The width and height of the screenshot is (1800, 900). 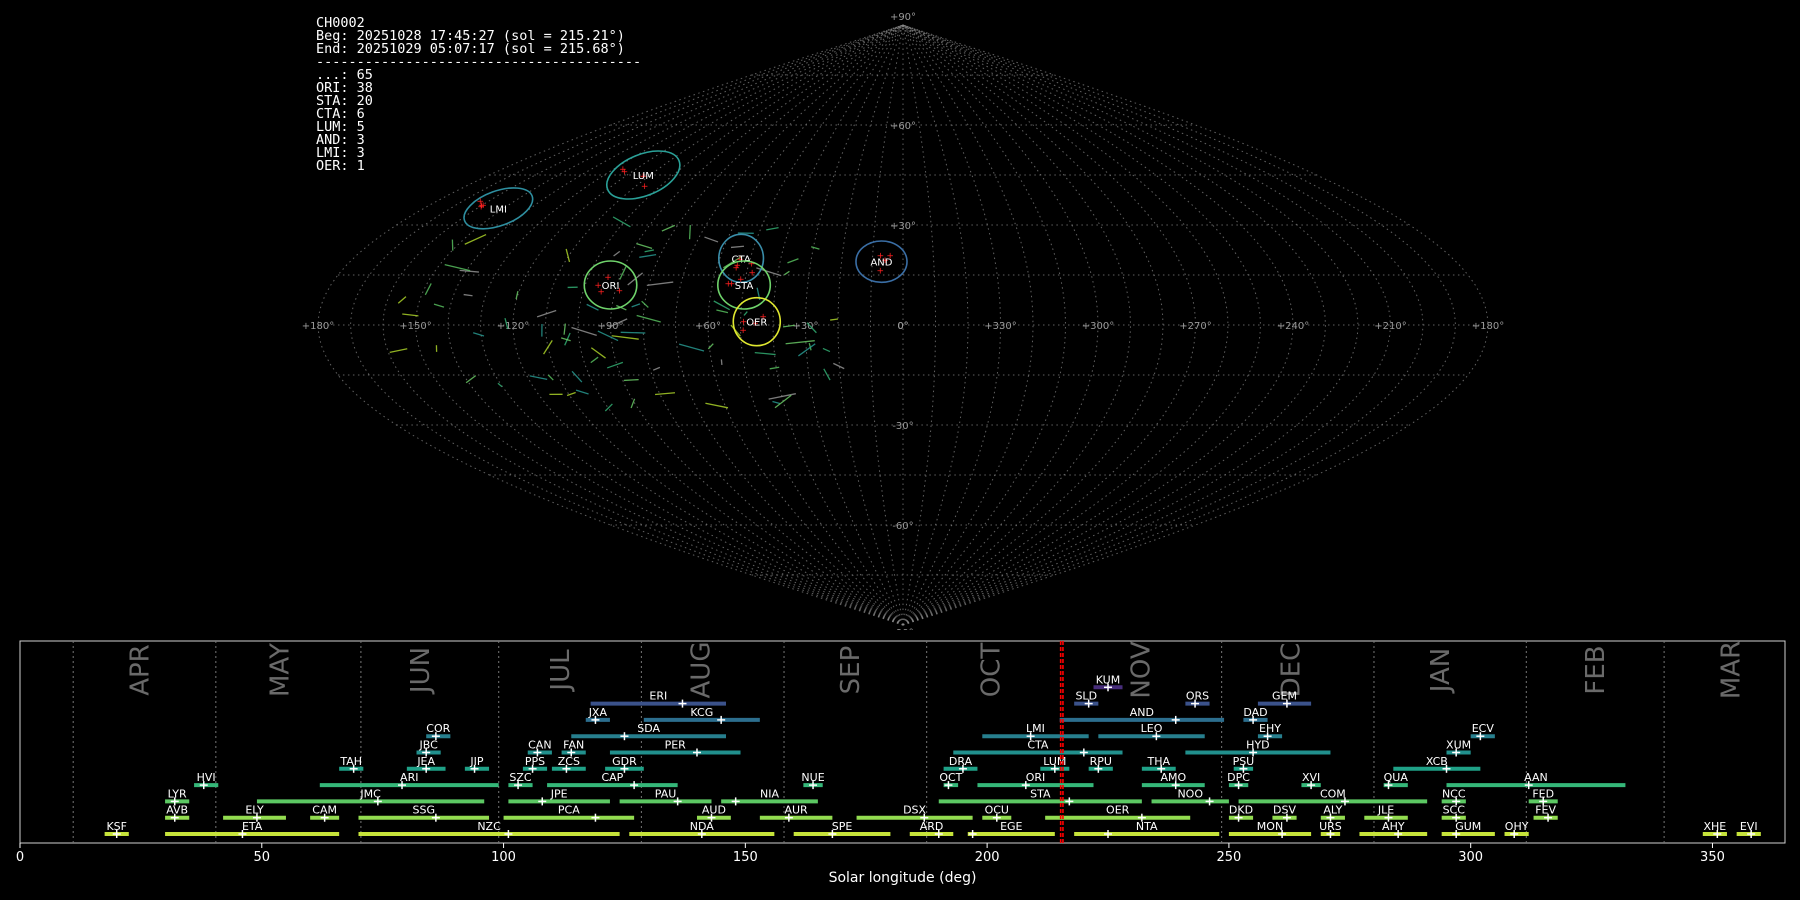 I want to click on shower-ecv: ECV, so click(x=1482, y=731).